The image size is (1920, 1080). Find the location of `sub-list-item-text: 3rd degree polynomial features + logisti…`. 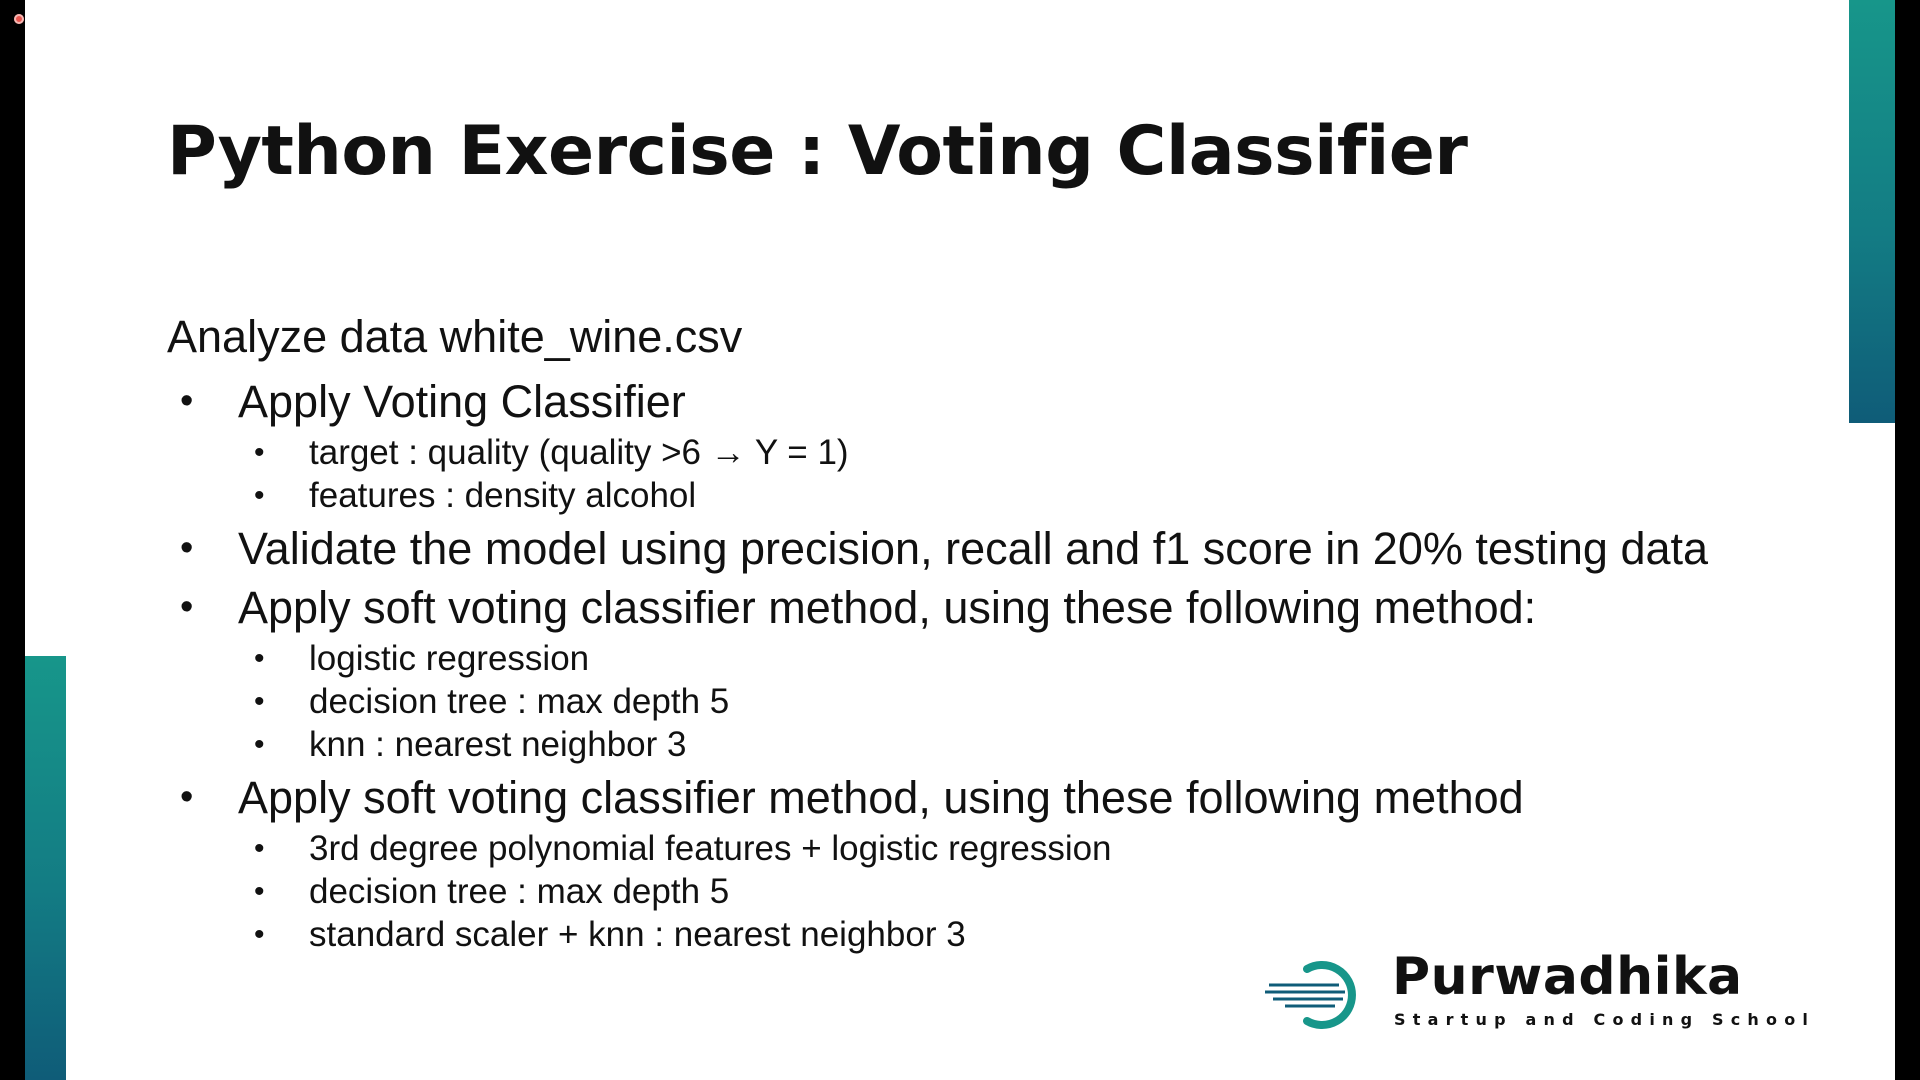

sub-list-item-text: 3rd degree polynomial features + logisti… is located at coordinates (710, 848).